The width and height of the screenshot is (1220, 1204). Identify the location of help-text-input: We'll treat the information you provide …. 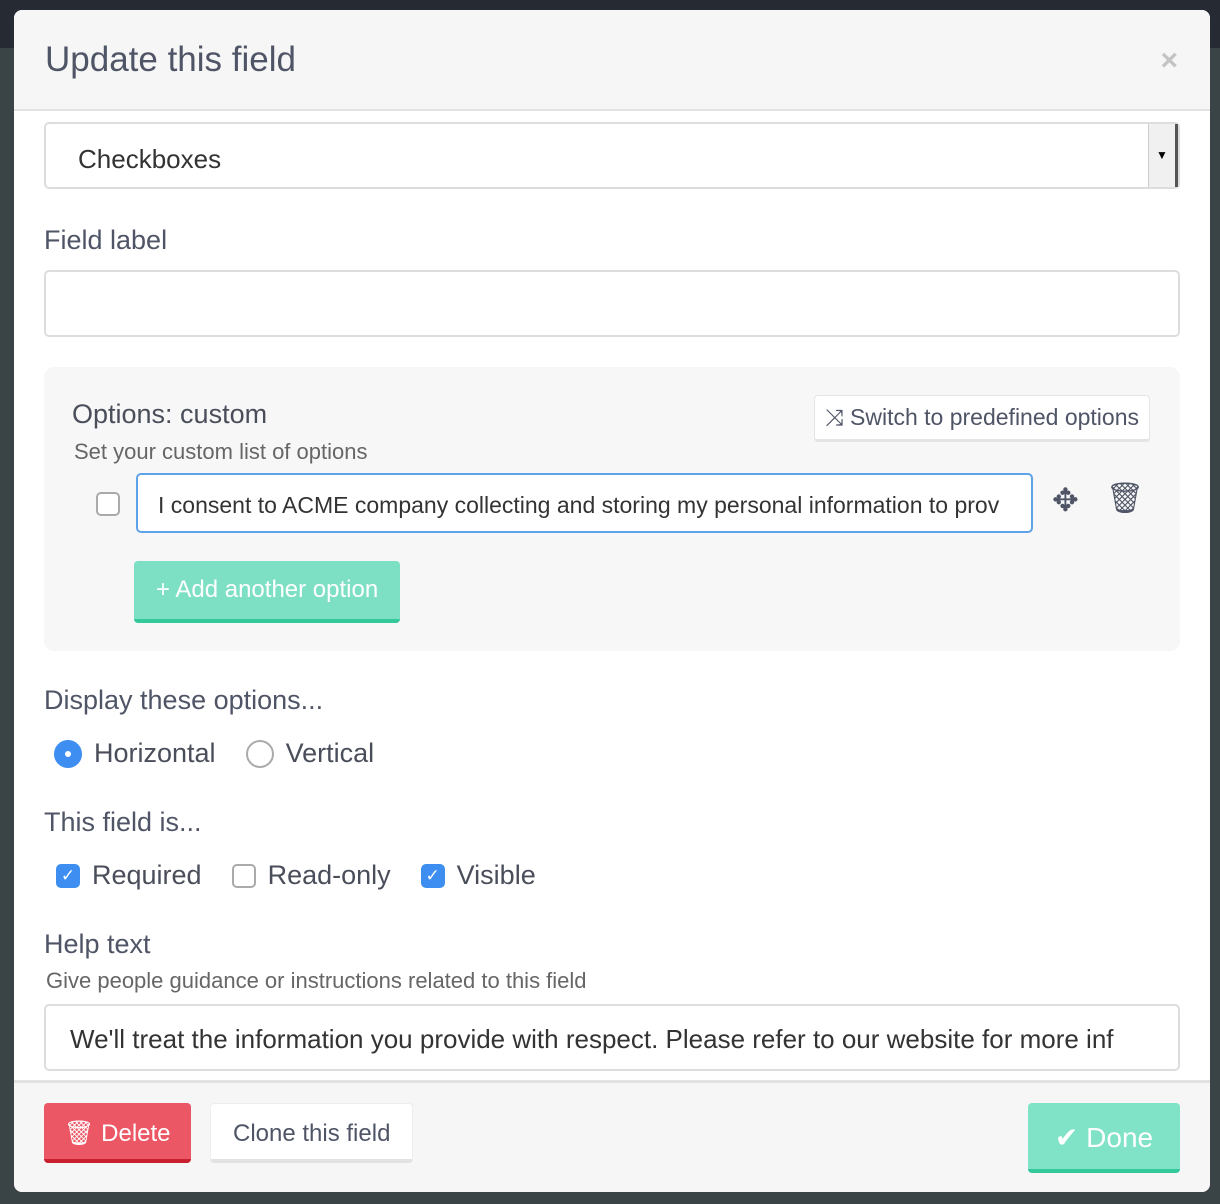
(612, 1037).